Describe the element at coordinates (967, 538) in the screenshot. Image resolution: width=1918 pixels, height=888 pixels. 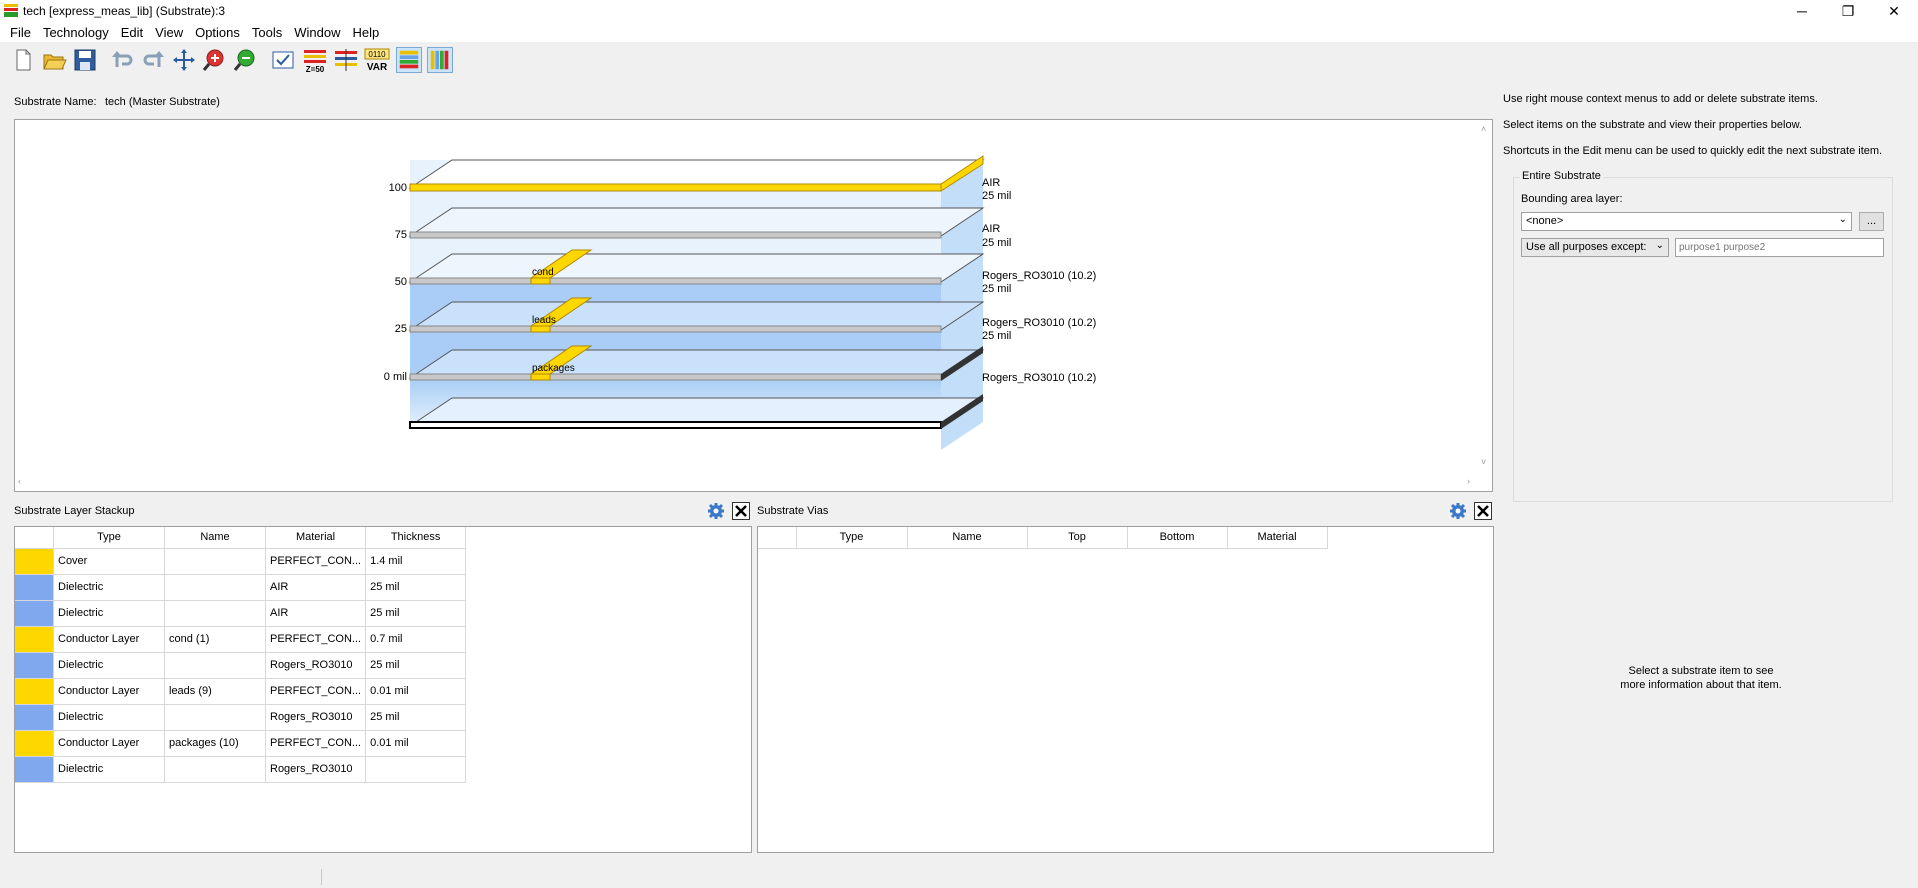
I see `col-vias-name: Name` at that location.